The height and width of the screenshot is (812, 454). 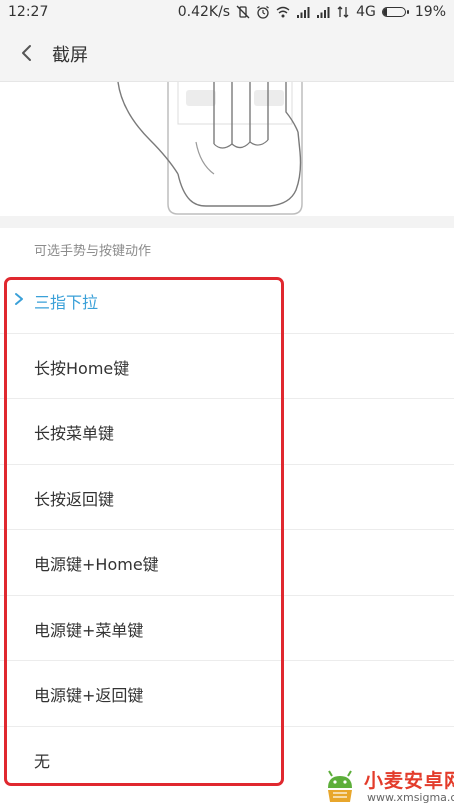 What do you see at coordinates (430, 12) in the screenshot?
I see `battery-percent: 19%` at bounding box center [430, 12].